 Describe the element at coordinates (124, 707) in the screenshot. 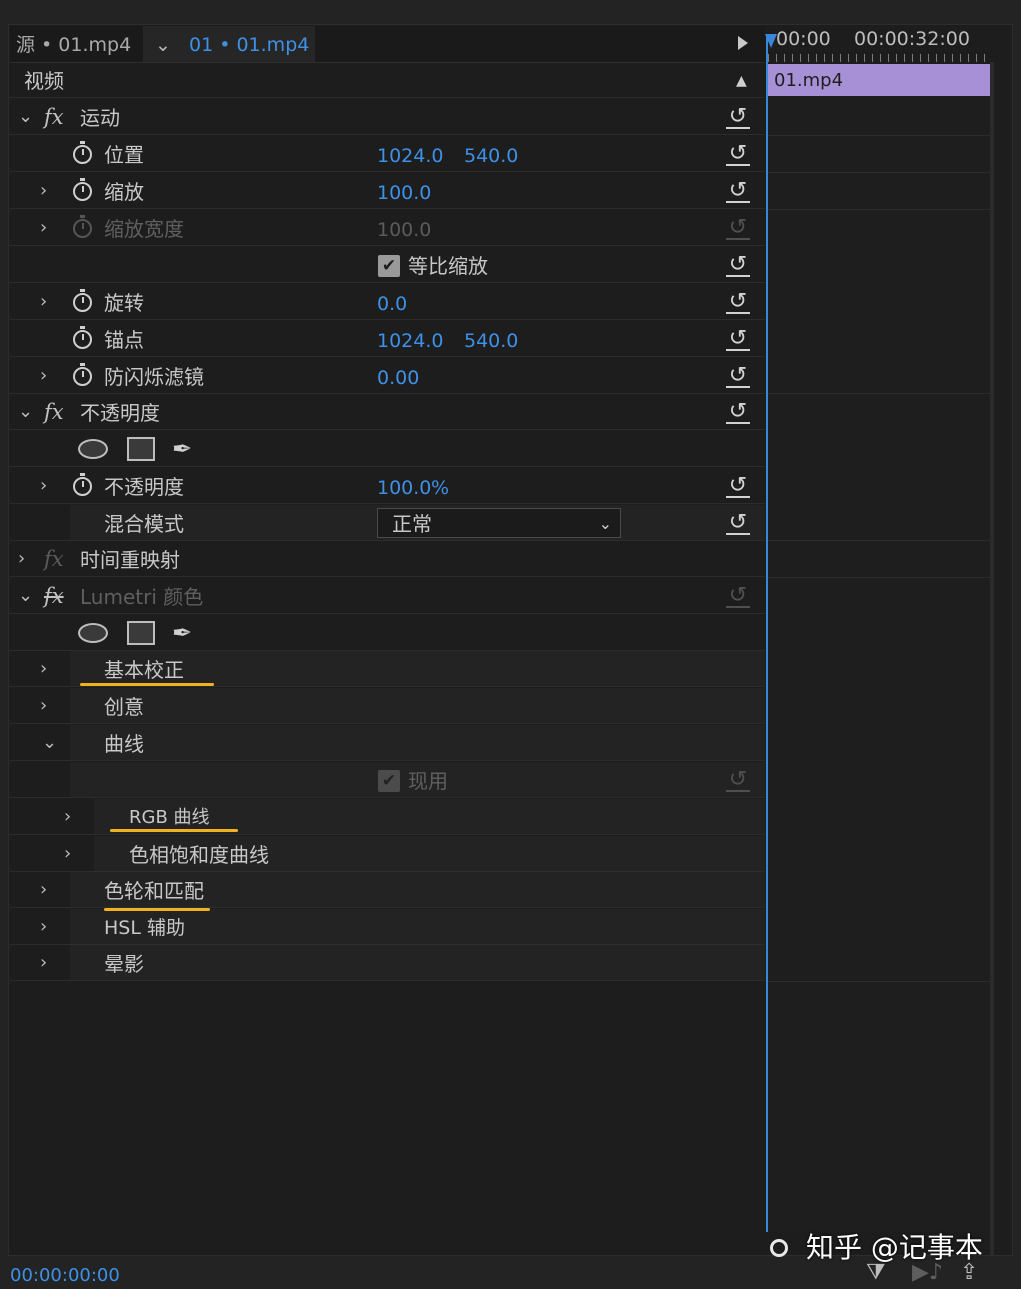

I see `lumetri-creative-label: 创意` at that location.